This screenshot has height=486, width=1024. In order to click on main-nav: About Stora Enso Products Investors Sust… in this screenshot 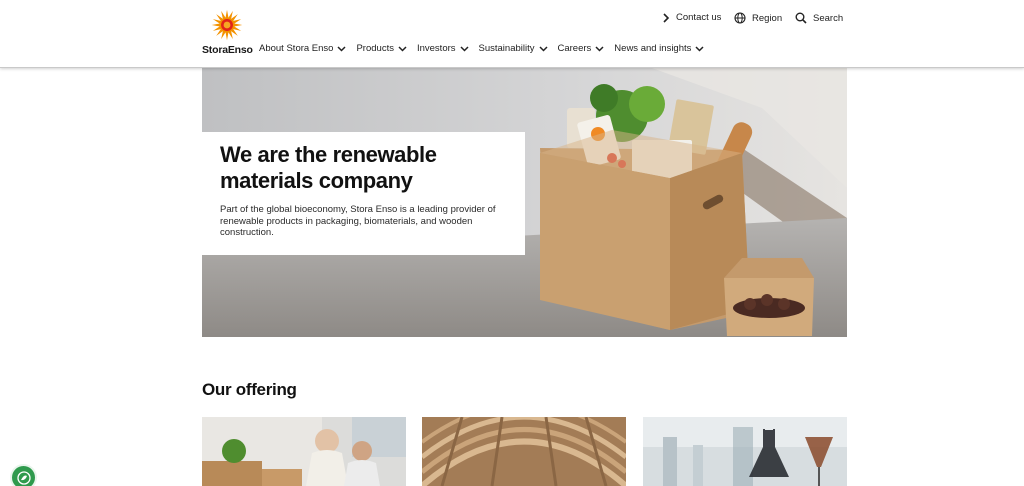, I will do `click(486, 48)`.